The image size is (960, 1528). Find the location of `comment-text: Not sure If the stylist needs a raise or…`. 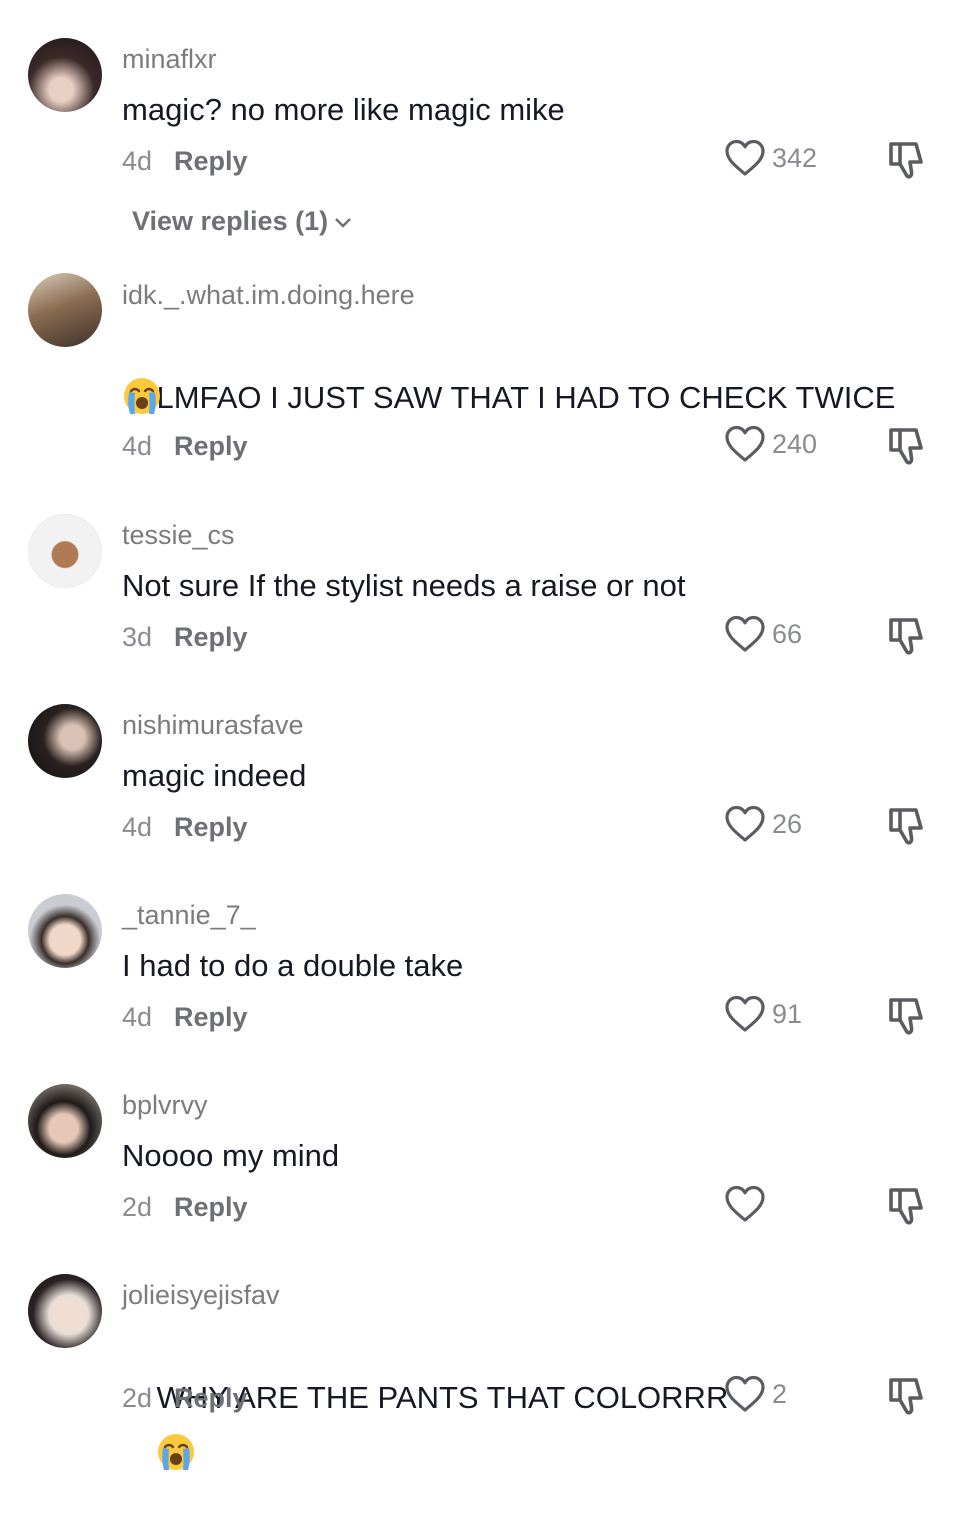

comment-text: Not sure If the stylist needs a raise or… is located at coordinates (404, 585).